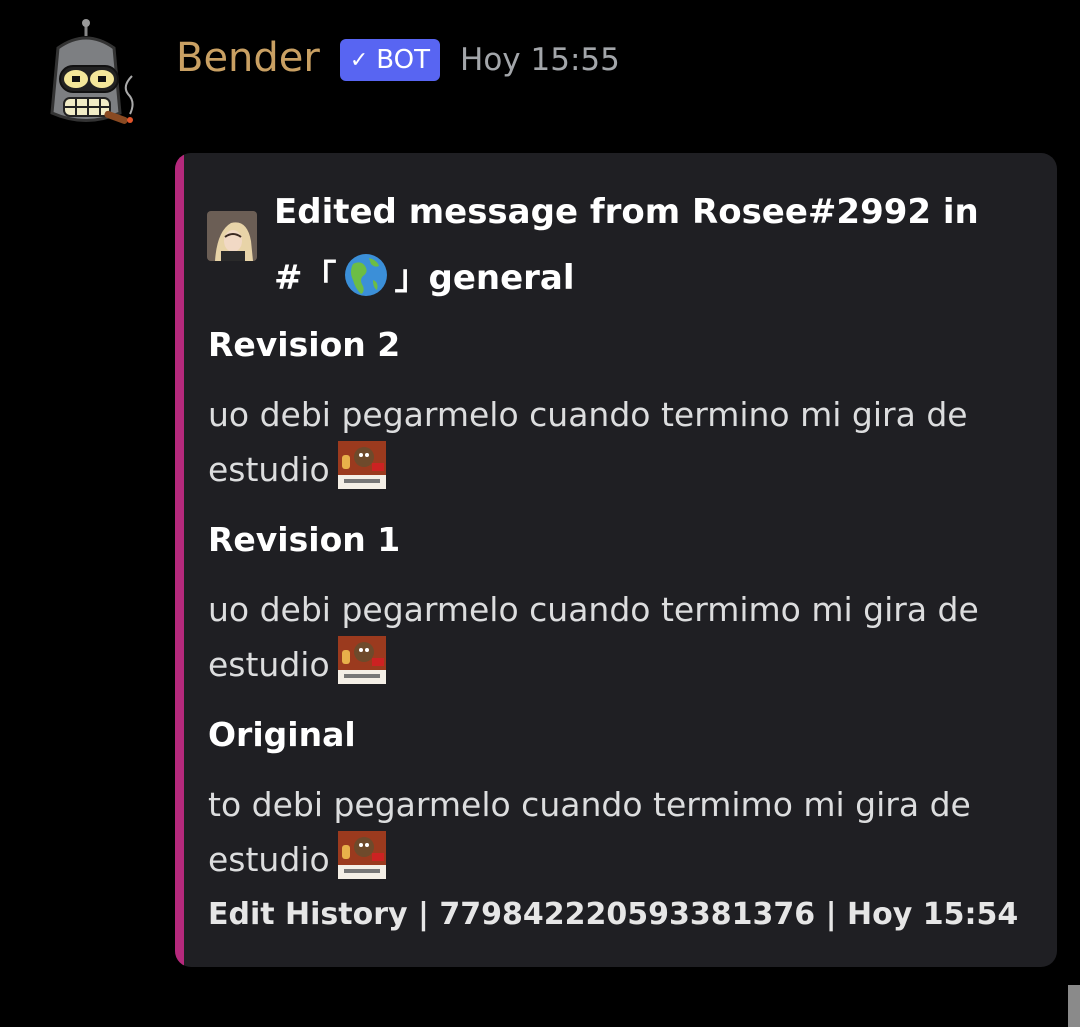 This screenshot has width=1080, height=1027. Describe the element at coordinates (282, 734) in the screenshot. I see `field-name-original: Original` at that location.